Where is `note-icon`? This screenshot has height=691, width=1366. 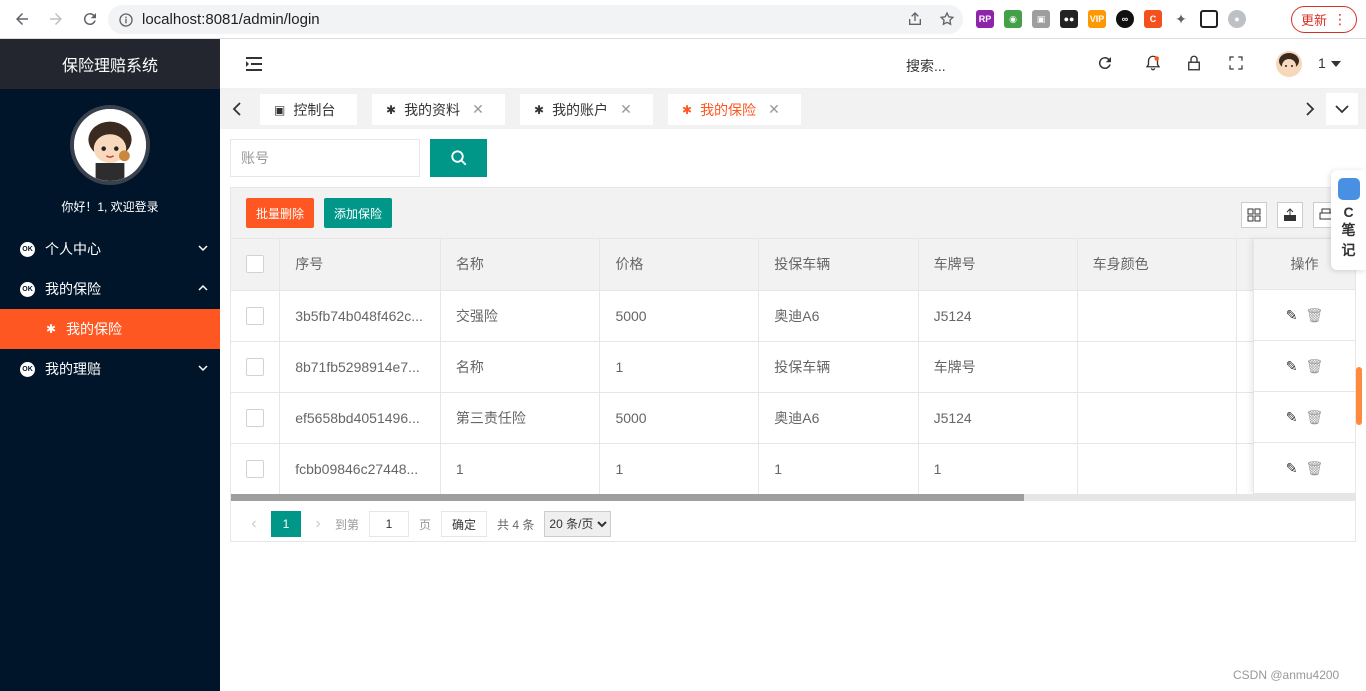
note-icon is located at coordinates (1348, 189).